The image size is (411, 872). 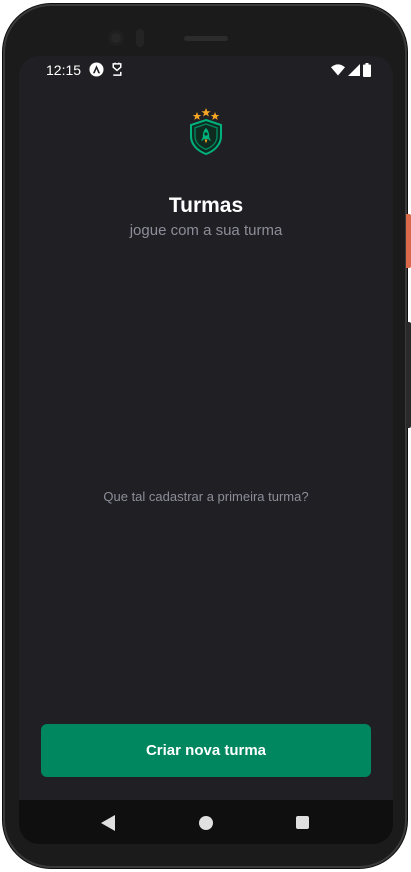 I want to click on home-icon, so click(x=206, y=823).